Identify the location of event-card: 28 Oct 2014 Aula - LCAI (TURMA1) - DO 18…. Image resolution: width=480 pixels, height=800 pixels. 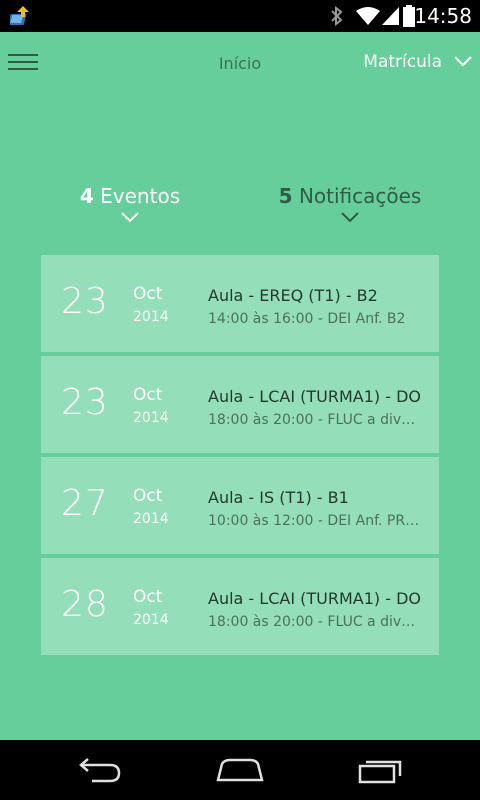
(240, 606).